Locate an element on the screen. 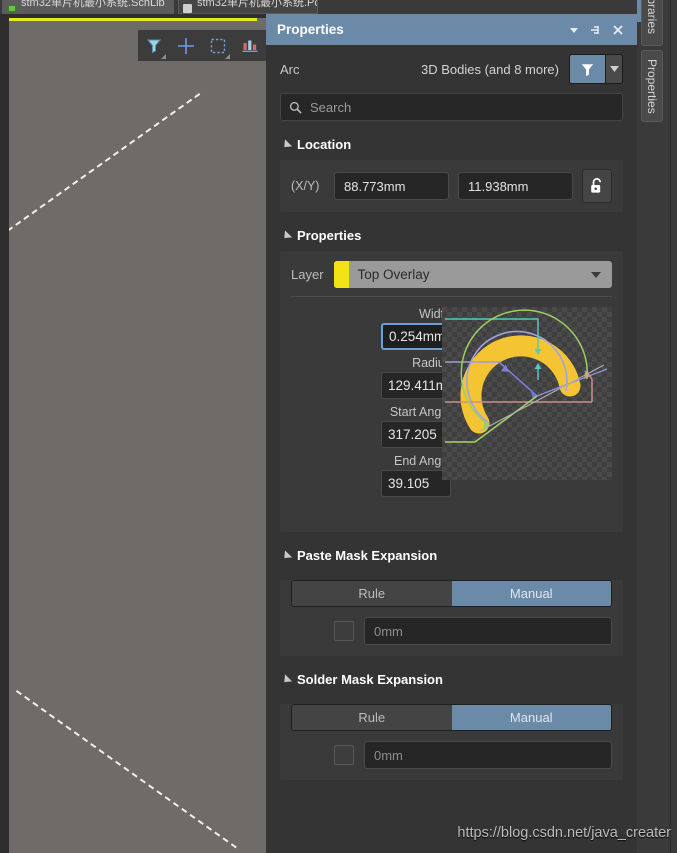 Image resolution: width=677 pixels, height=853 pixels. document-tab-label: stm32单片机最小系统.PcbLib is located at coordinates (257, 4).